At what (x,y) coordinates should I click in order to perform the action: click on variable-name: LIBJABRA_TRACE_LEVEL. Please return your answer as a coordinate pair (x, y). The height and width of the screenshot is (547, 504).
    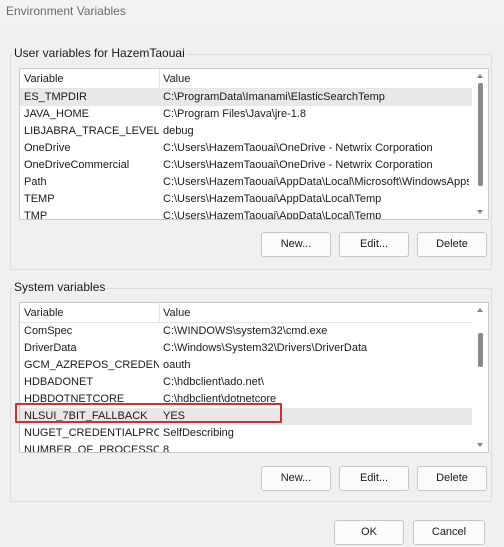
    Looking at the image, I should click on (91, 131).